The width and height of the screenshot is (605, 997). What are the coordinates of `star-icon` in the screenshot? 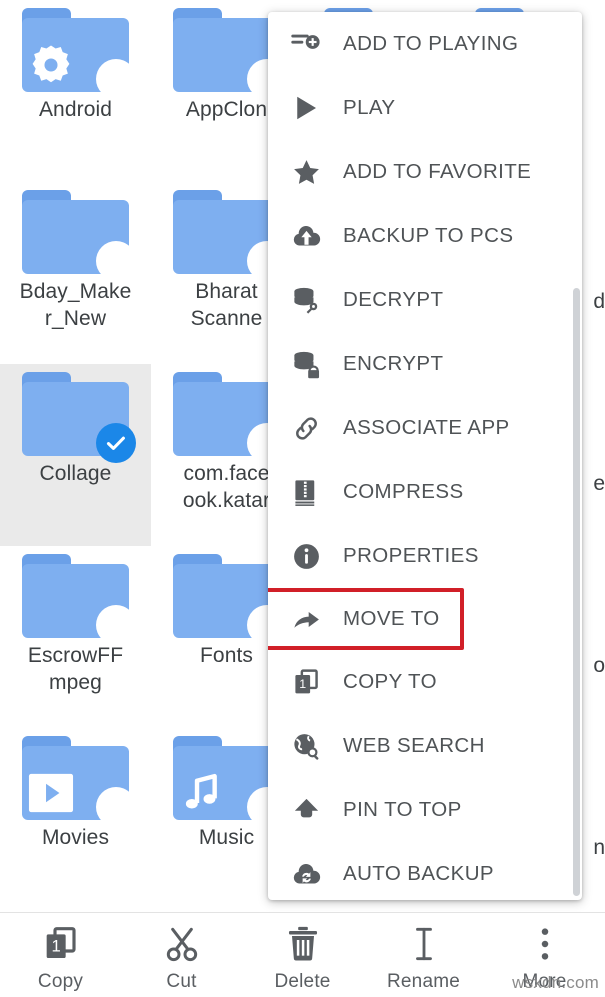 It's located at (306, 172).